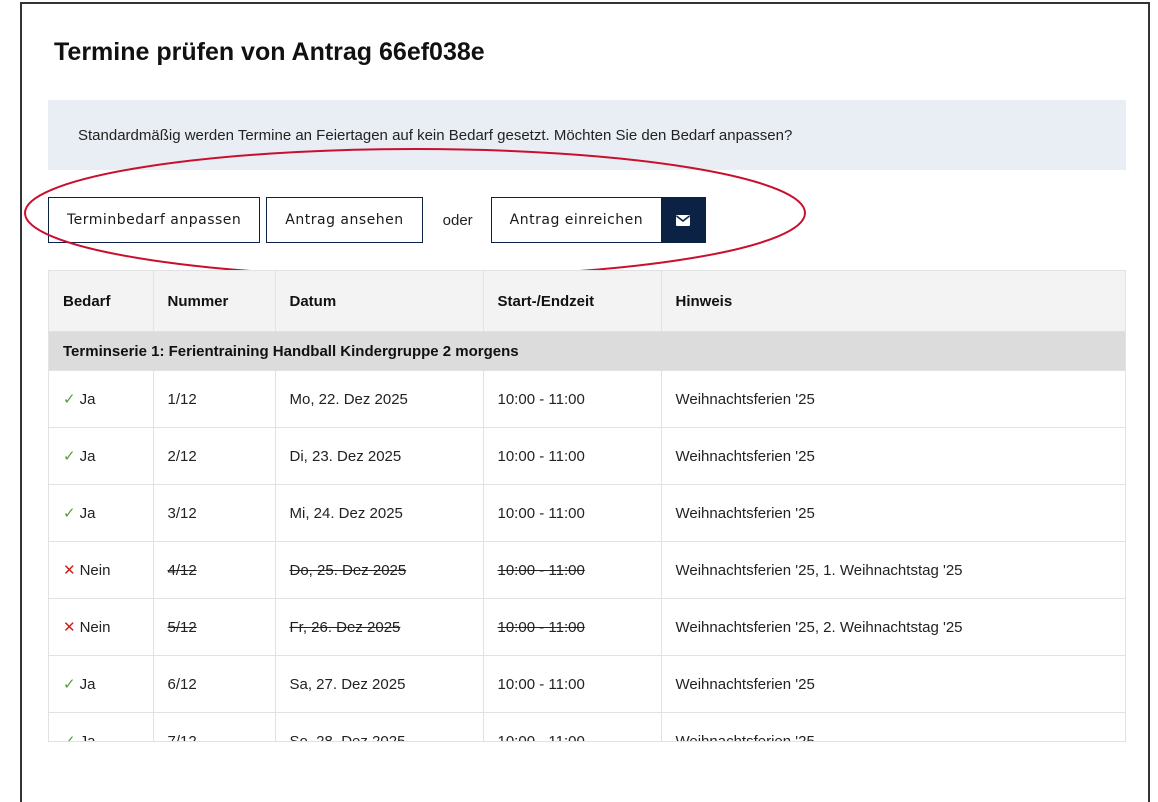 This screenshot has height=802, width=1158. Describe the element at coordinates (101, 301) in the screenshot. I see `column-header-bedarf: Bedarf` at that location.